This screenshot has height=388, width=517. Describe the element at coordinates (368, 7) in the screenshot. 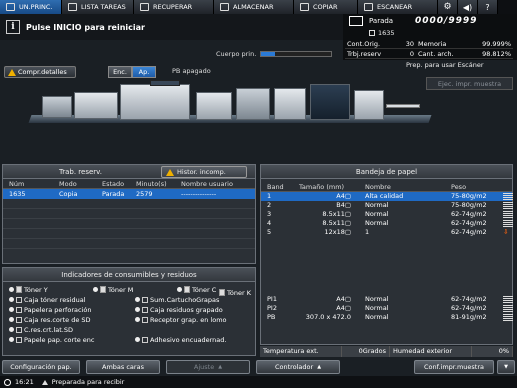

I see `scan-icon` at that location.